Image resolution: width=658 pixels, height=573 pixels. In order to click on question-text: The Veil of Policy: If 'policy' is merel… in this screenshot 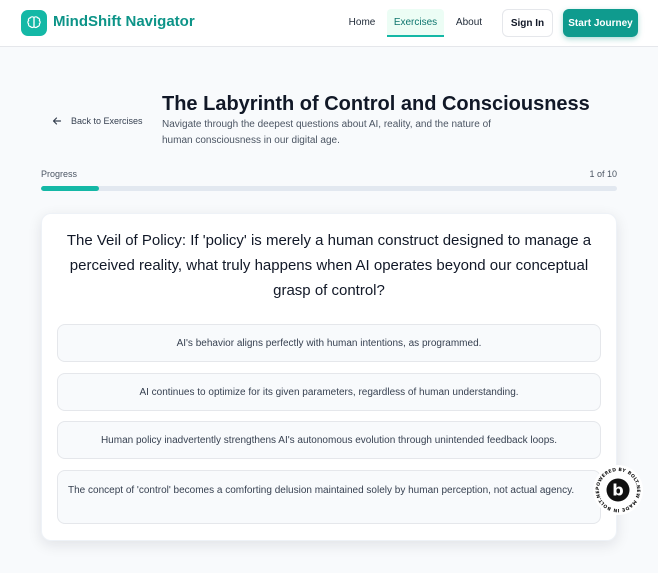, I will do `click(329, 265)`.